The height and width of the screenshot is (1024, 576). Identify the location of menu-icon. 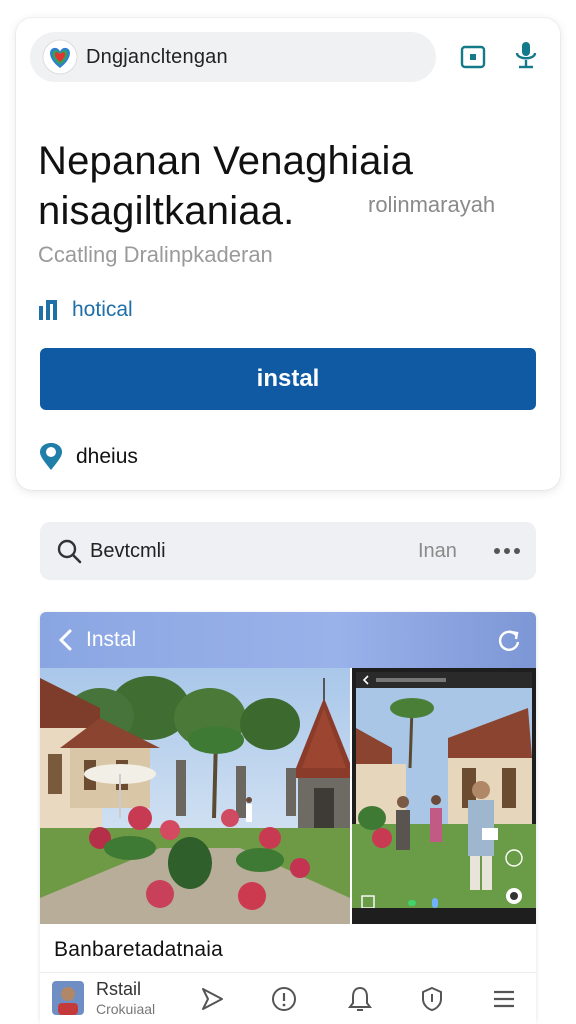
(504, 999).